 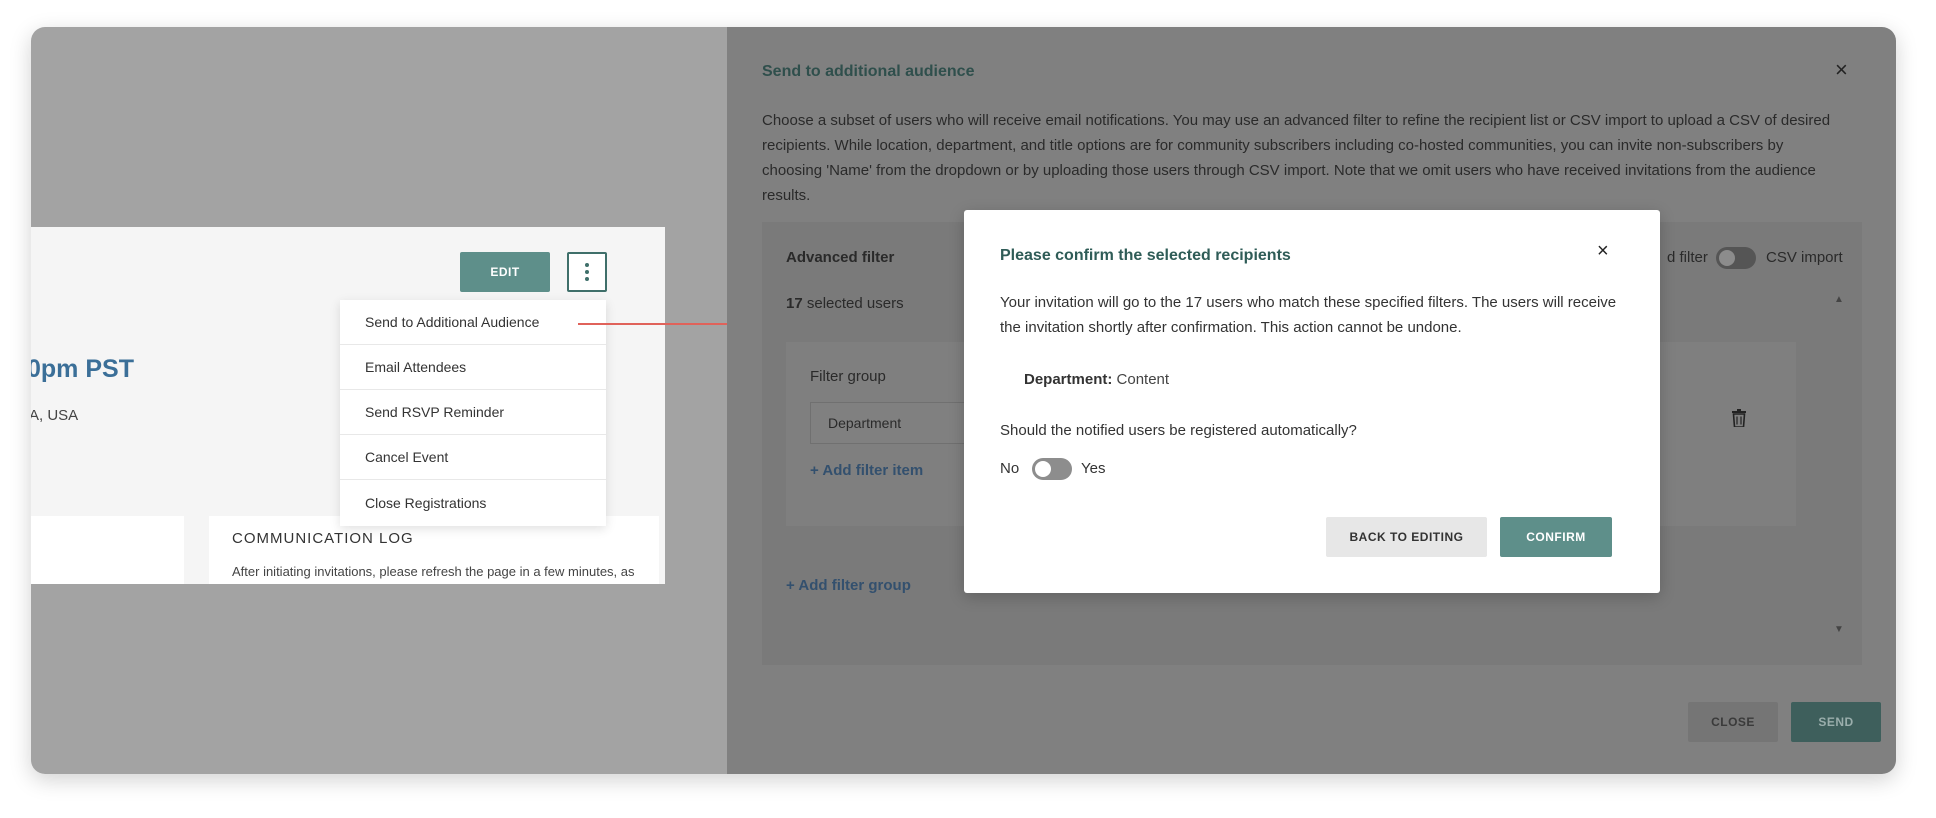 What do you see at coordinates (505, 272) in the screenshot?
I see `edit-button: EDIT` at bounding box center [505, 272].